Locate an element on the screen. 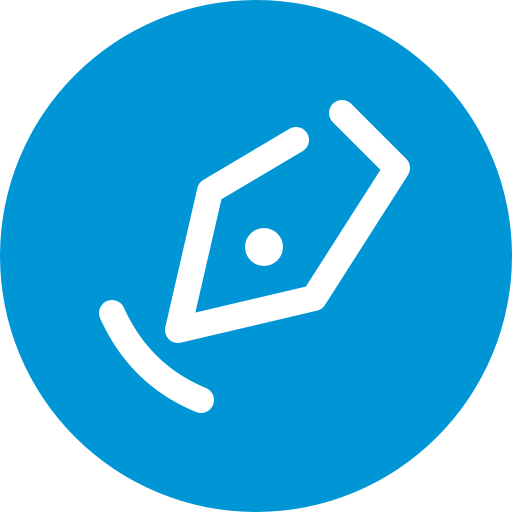 The image size is (512, 512). pen-nib-dot is located at coordinates (264, 247).